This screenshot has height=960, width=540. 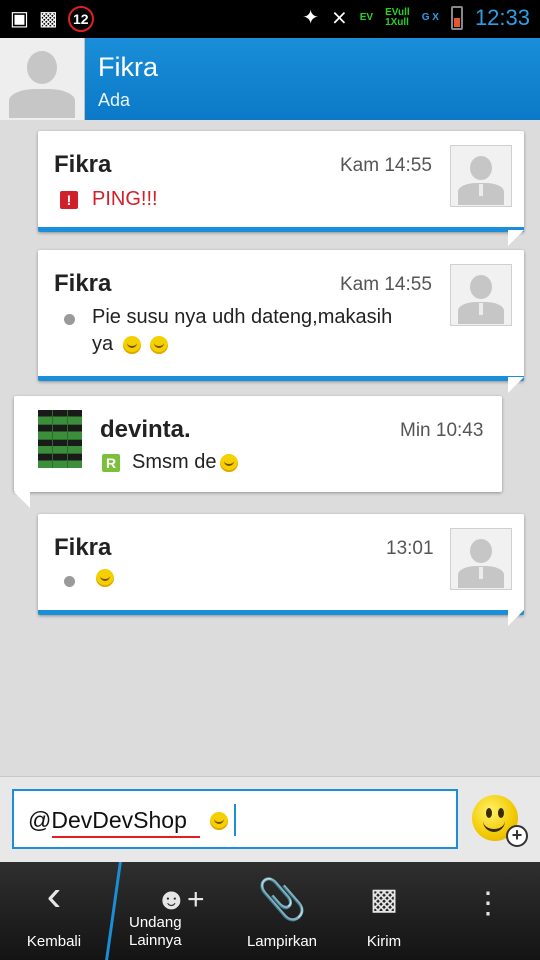 I want to click on message-text, so click(x=103, y=577).